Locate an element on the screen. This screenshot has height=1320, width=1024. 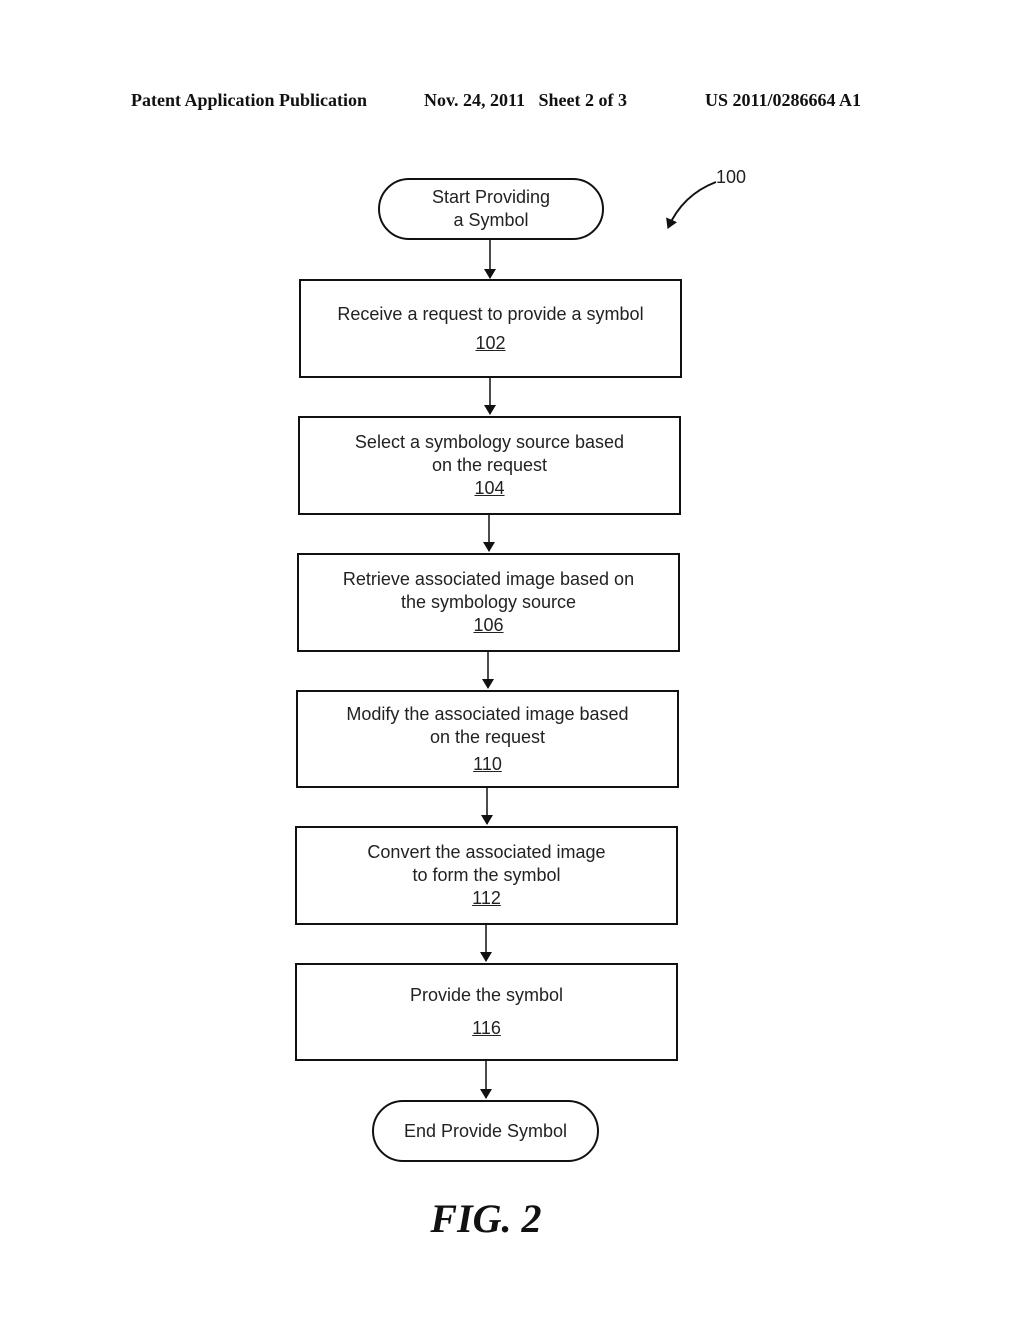
start-line-1: Start Providing is located at coordinates (491, 197).